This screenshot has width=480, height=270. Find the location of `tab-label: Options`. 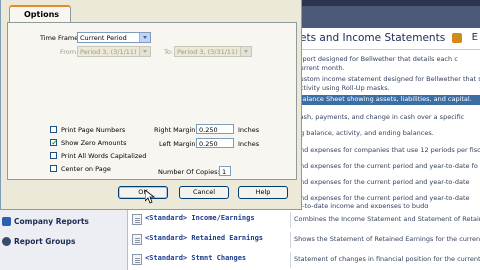

tab-label: Options is located at coordinates (42, 14).